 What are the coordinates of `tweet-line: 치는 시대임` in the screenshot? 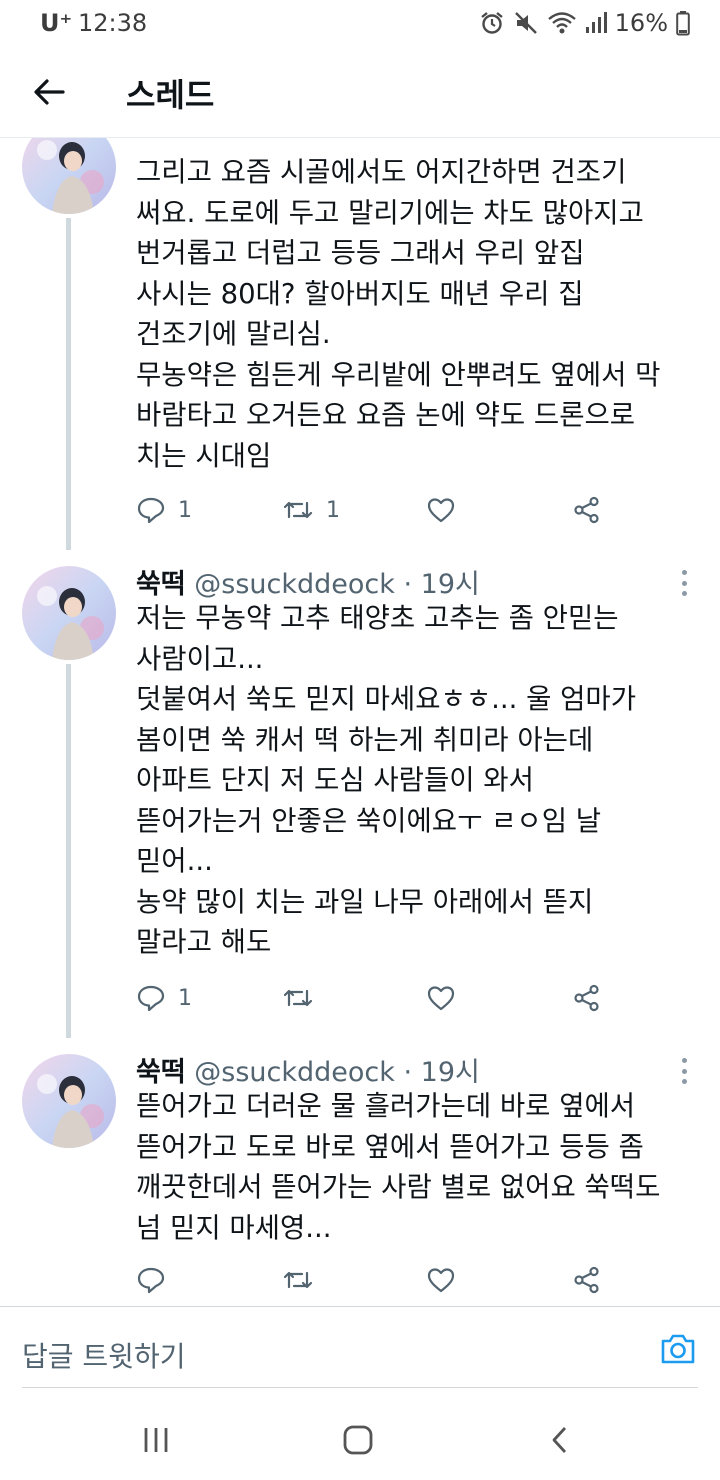 It's located at (204, 455).